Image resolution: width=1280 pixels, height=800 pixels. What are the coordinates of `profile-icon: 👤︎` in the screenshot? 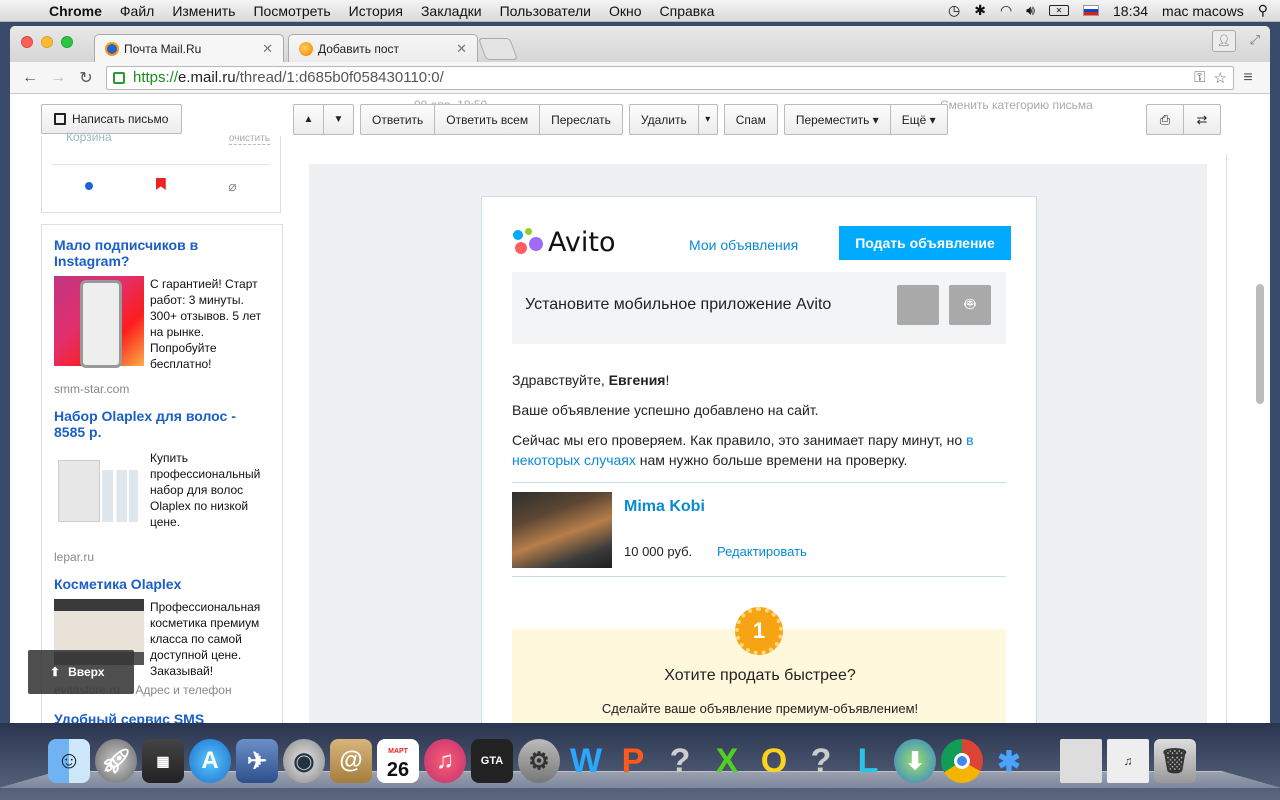 It's located at (1224, 41).